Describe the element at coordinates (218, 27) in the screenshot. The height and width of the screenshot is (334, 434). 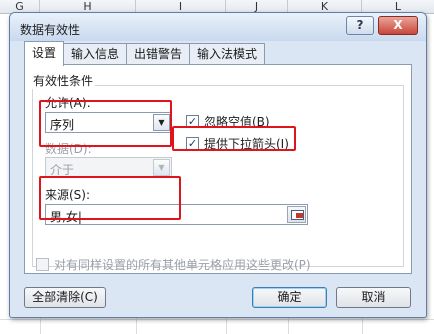
I see `dialog-titlebar: 数据有效性 ? X` at that location.